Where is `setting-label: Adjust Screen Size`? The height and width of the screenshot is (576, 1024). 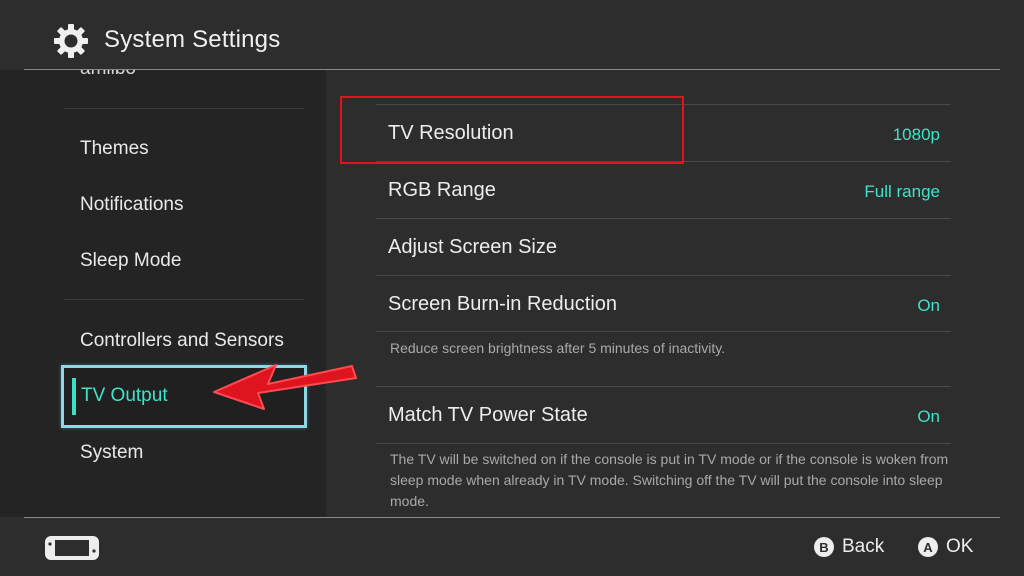
setting-label: Adjust Screen Size is located at coordinates (472, 247).